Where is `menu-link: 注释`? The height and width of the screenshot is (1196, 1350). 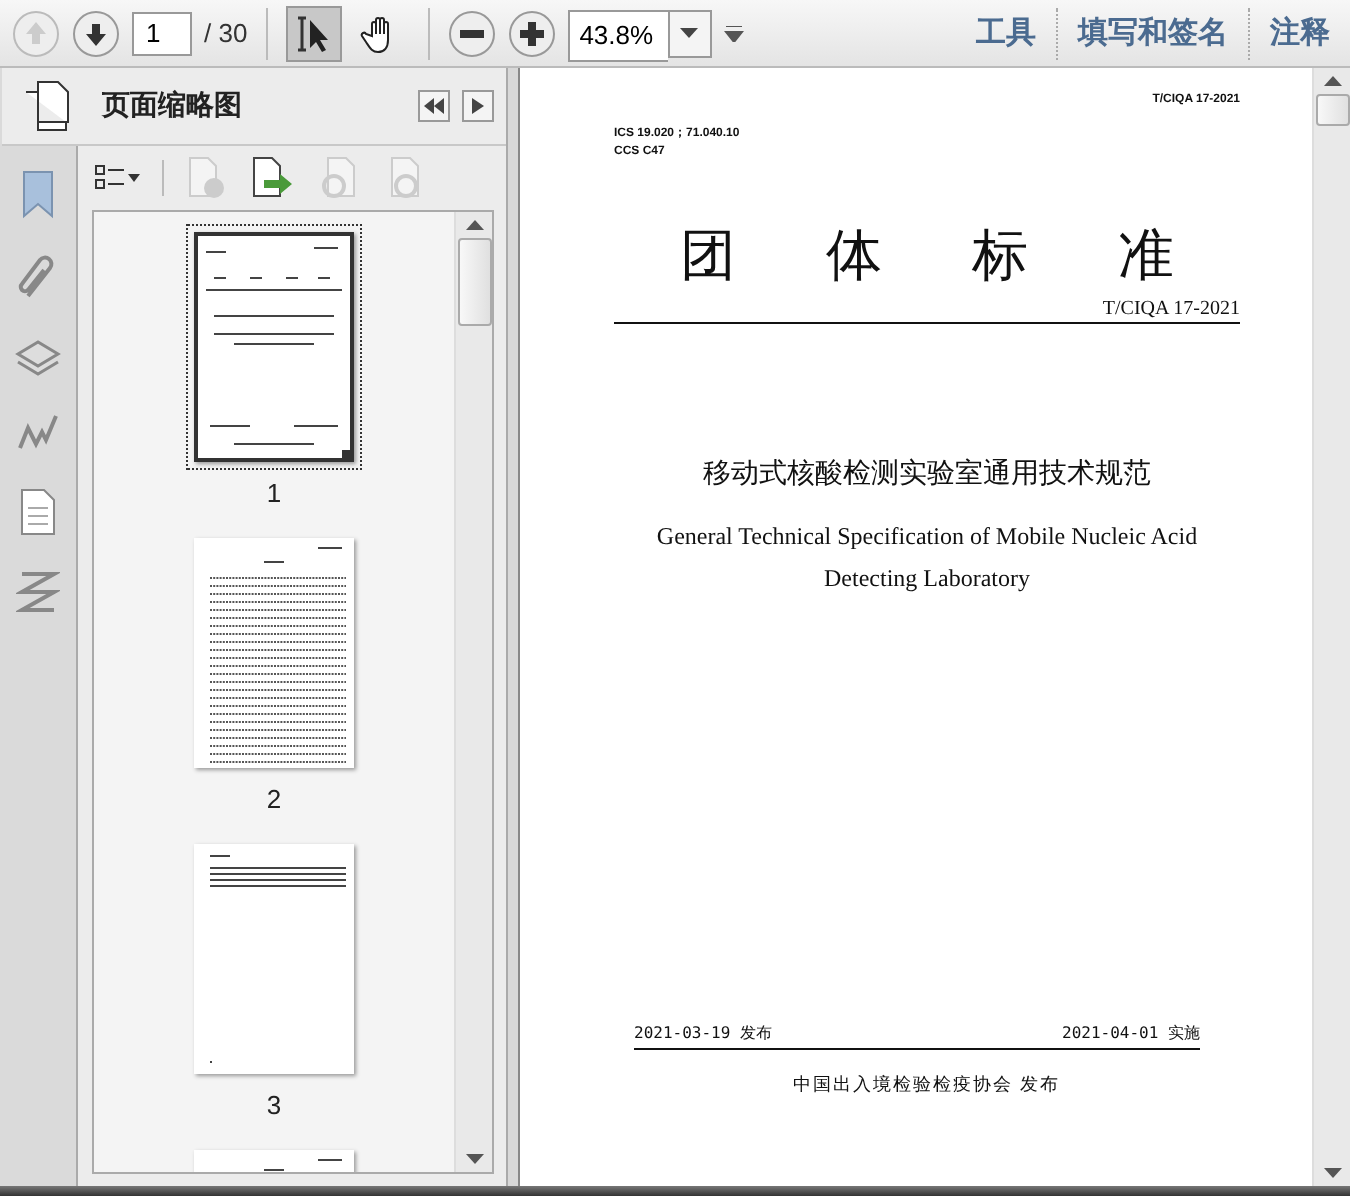 menu-link: 注释 is located at coordinates (1300, 33).